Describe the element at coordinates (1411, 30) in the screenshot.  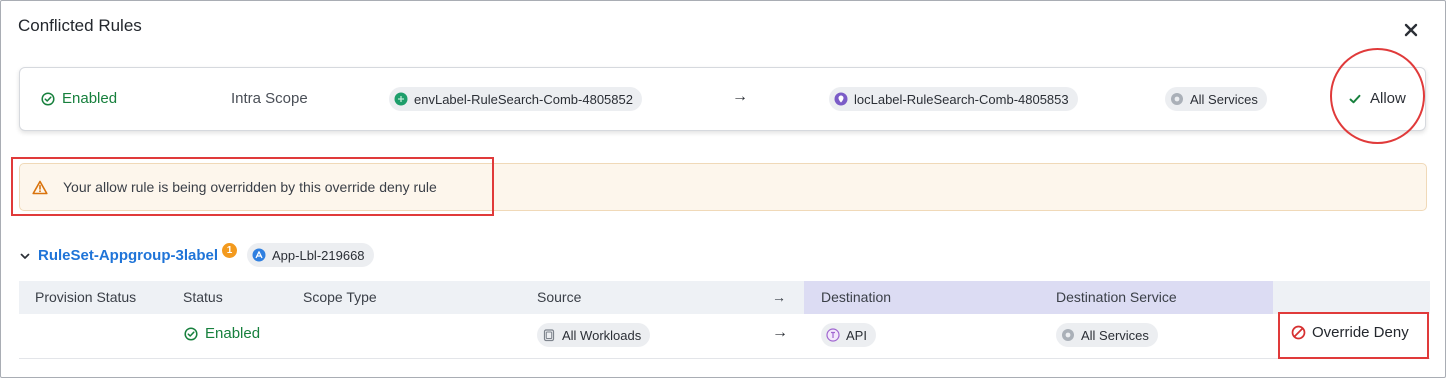
I see `close-icon` at that location.